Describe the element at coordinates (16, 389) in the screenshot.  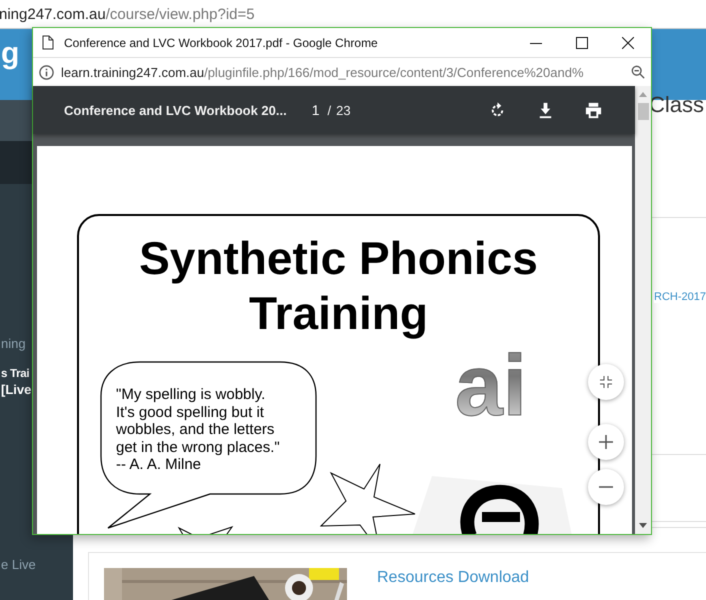
I see `sidebar-item: [Live` at that location.